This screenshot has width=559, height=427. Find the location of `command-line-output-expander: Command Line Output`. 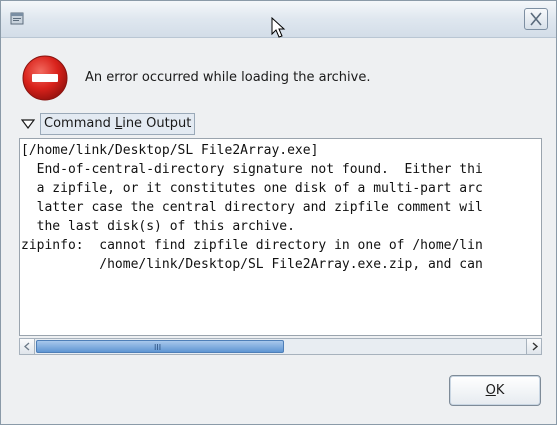

command-line-output-expander: Command Line Output is located at coordinates (108, 124).